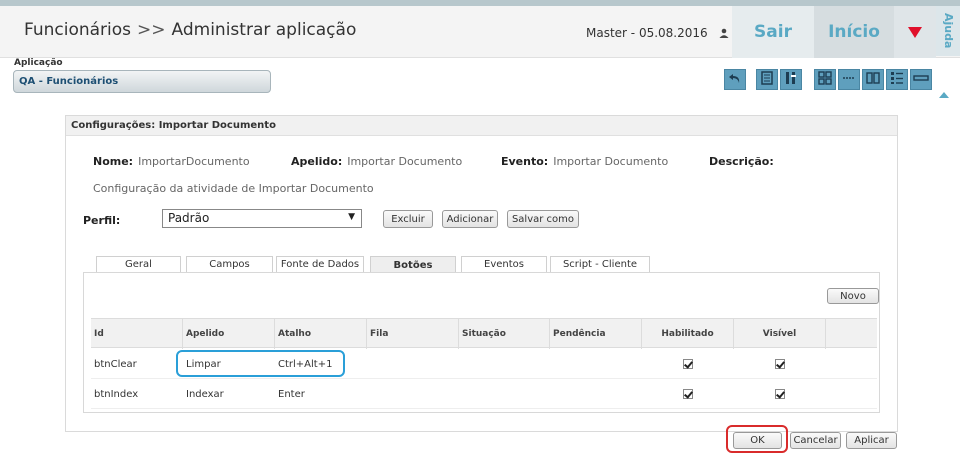 This screenshot has height=461, width=960. I want to click on triangle-down-icon, so click(915, 32).